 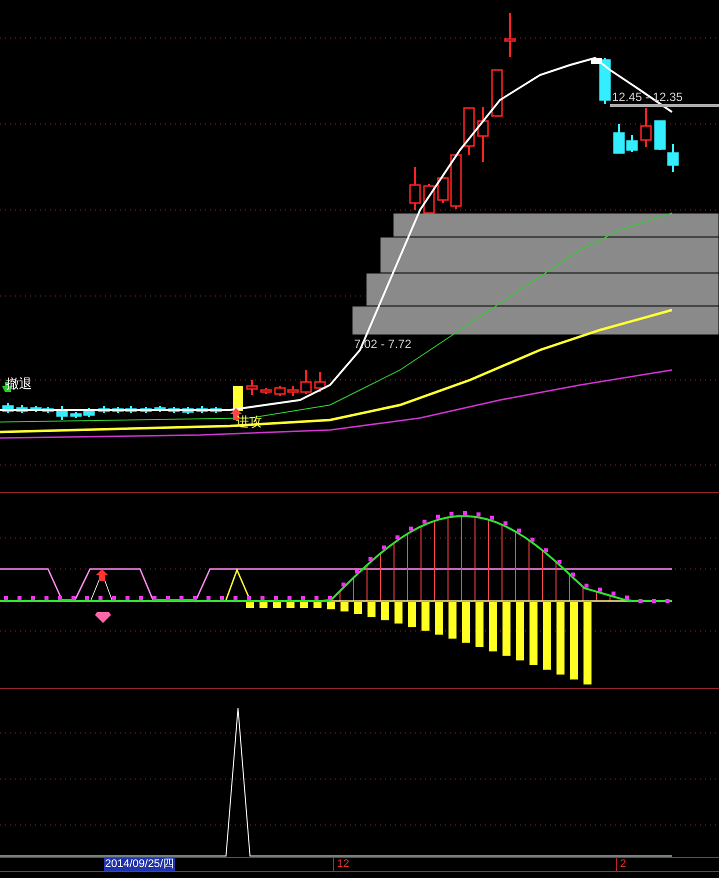 I want to click on signal-label: 撤退, so click(x=19, y=383).